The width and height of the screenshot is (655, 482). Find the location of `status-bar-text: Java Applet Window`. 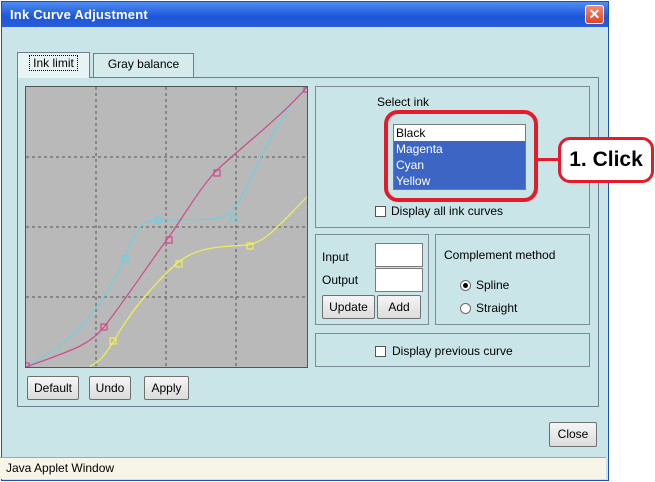

status-bar-text: Java Applet Window is located at coordinates (60, 468).